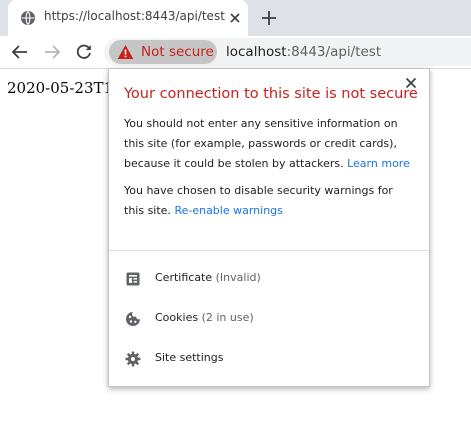  I want to click on cookies-label: Cookies (2 in use), so click(204, 317).